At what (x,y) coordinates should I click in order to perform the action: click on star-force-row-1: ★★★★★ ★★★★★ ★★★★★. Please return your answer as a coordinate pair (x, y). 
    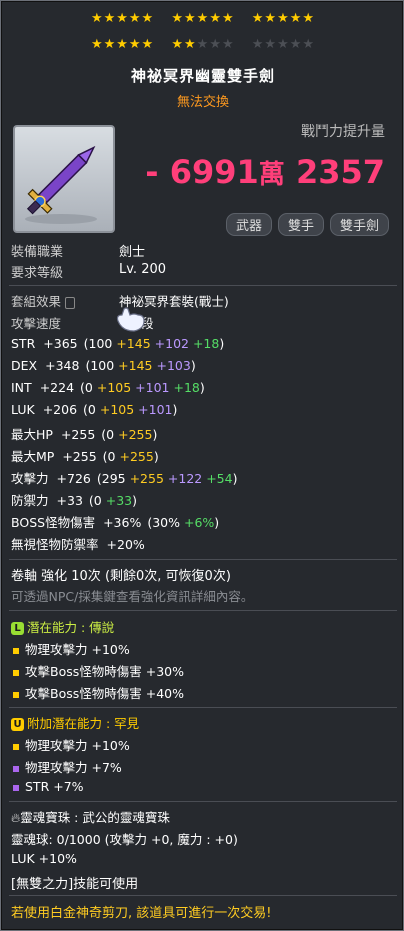
    Looking at the image, I should click on (202, 18).